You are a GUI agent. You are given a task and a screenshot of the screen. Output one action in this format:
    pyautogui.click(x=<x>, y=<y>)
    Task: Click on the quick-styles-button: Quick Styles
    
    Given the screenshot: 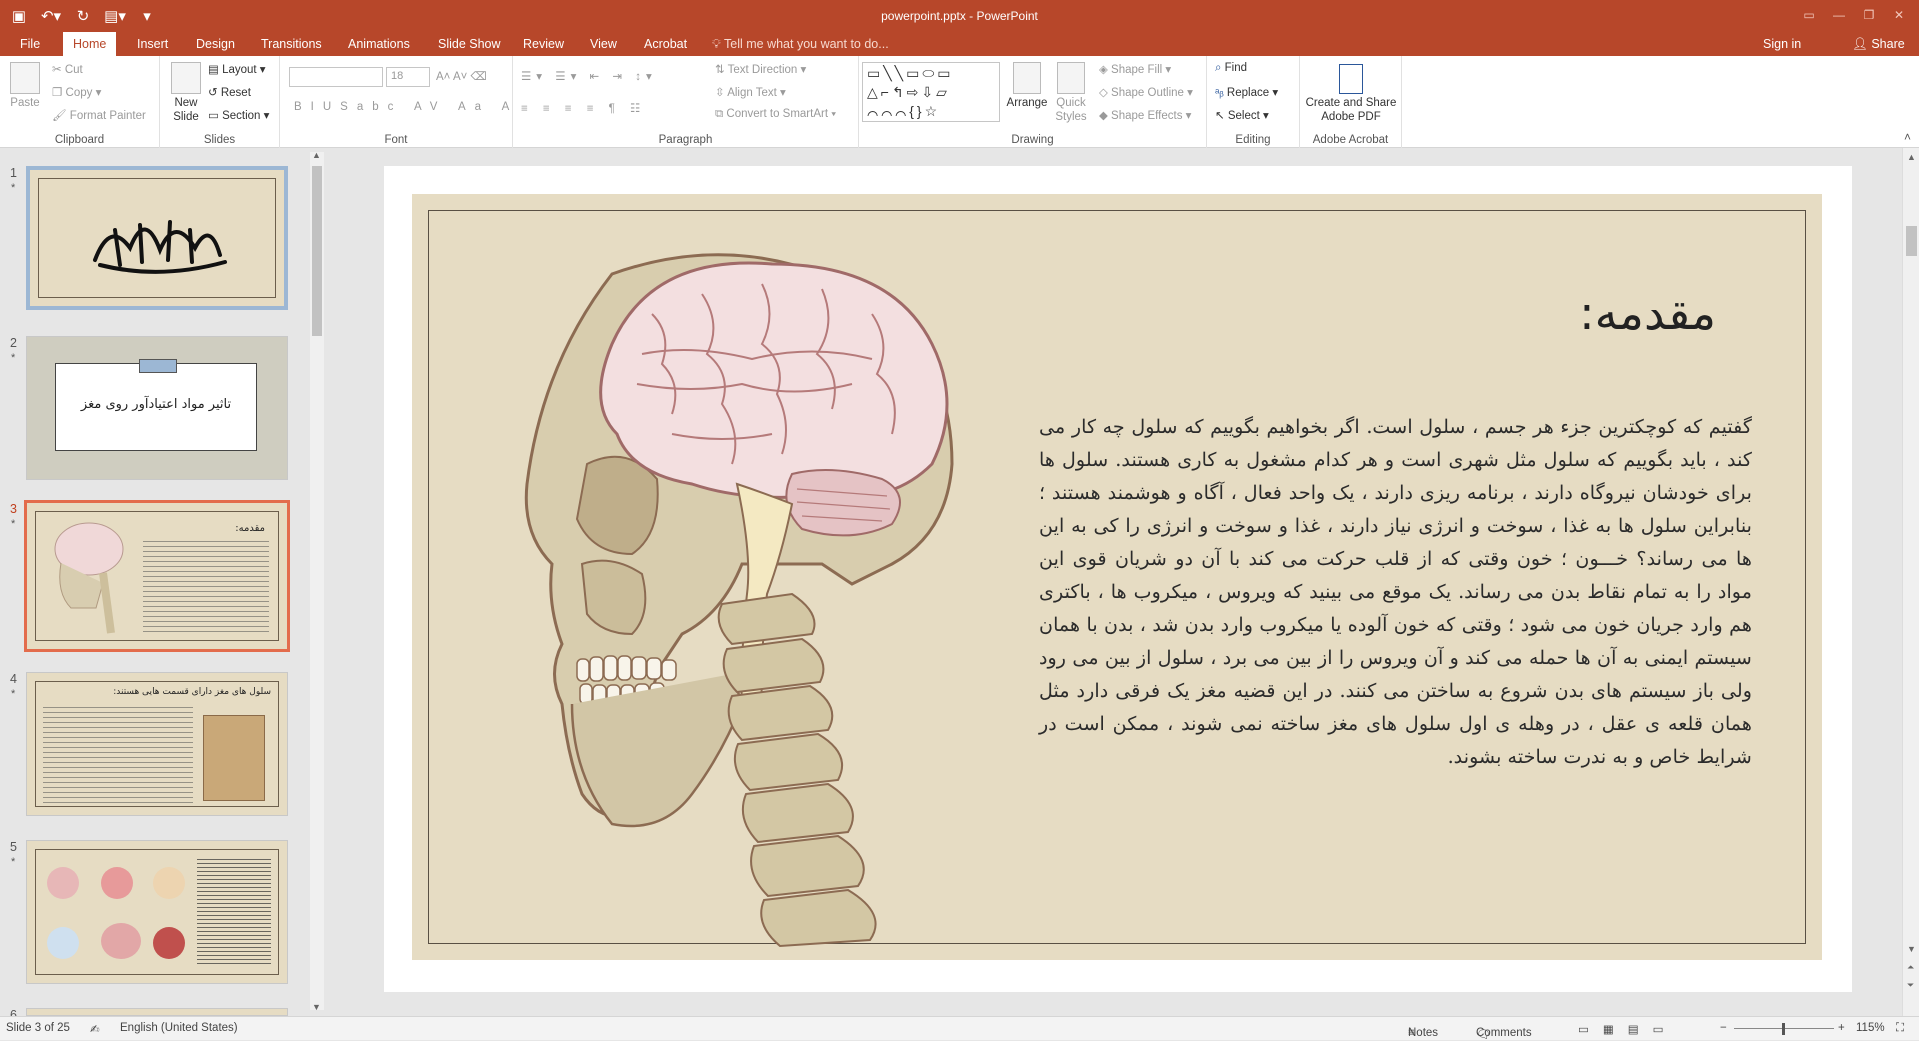 What is the action you would take?
    pyautogui.click(x=1071, y=93)
    